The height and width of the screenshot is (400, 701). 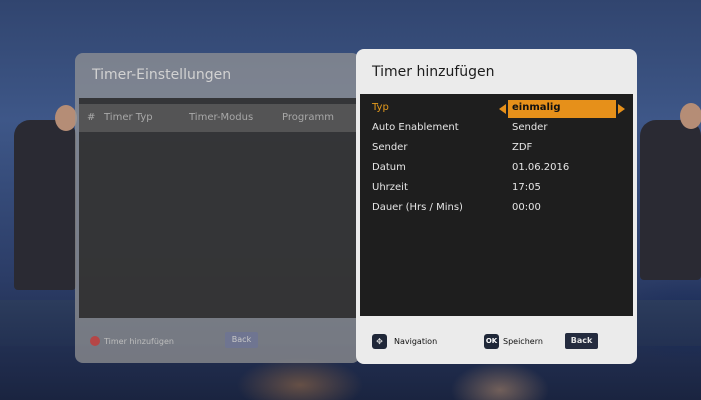 I want to click on add-timer-title: Timer hinzufügen, so click(x=433, y=72).